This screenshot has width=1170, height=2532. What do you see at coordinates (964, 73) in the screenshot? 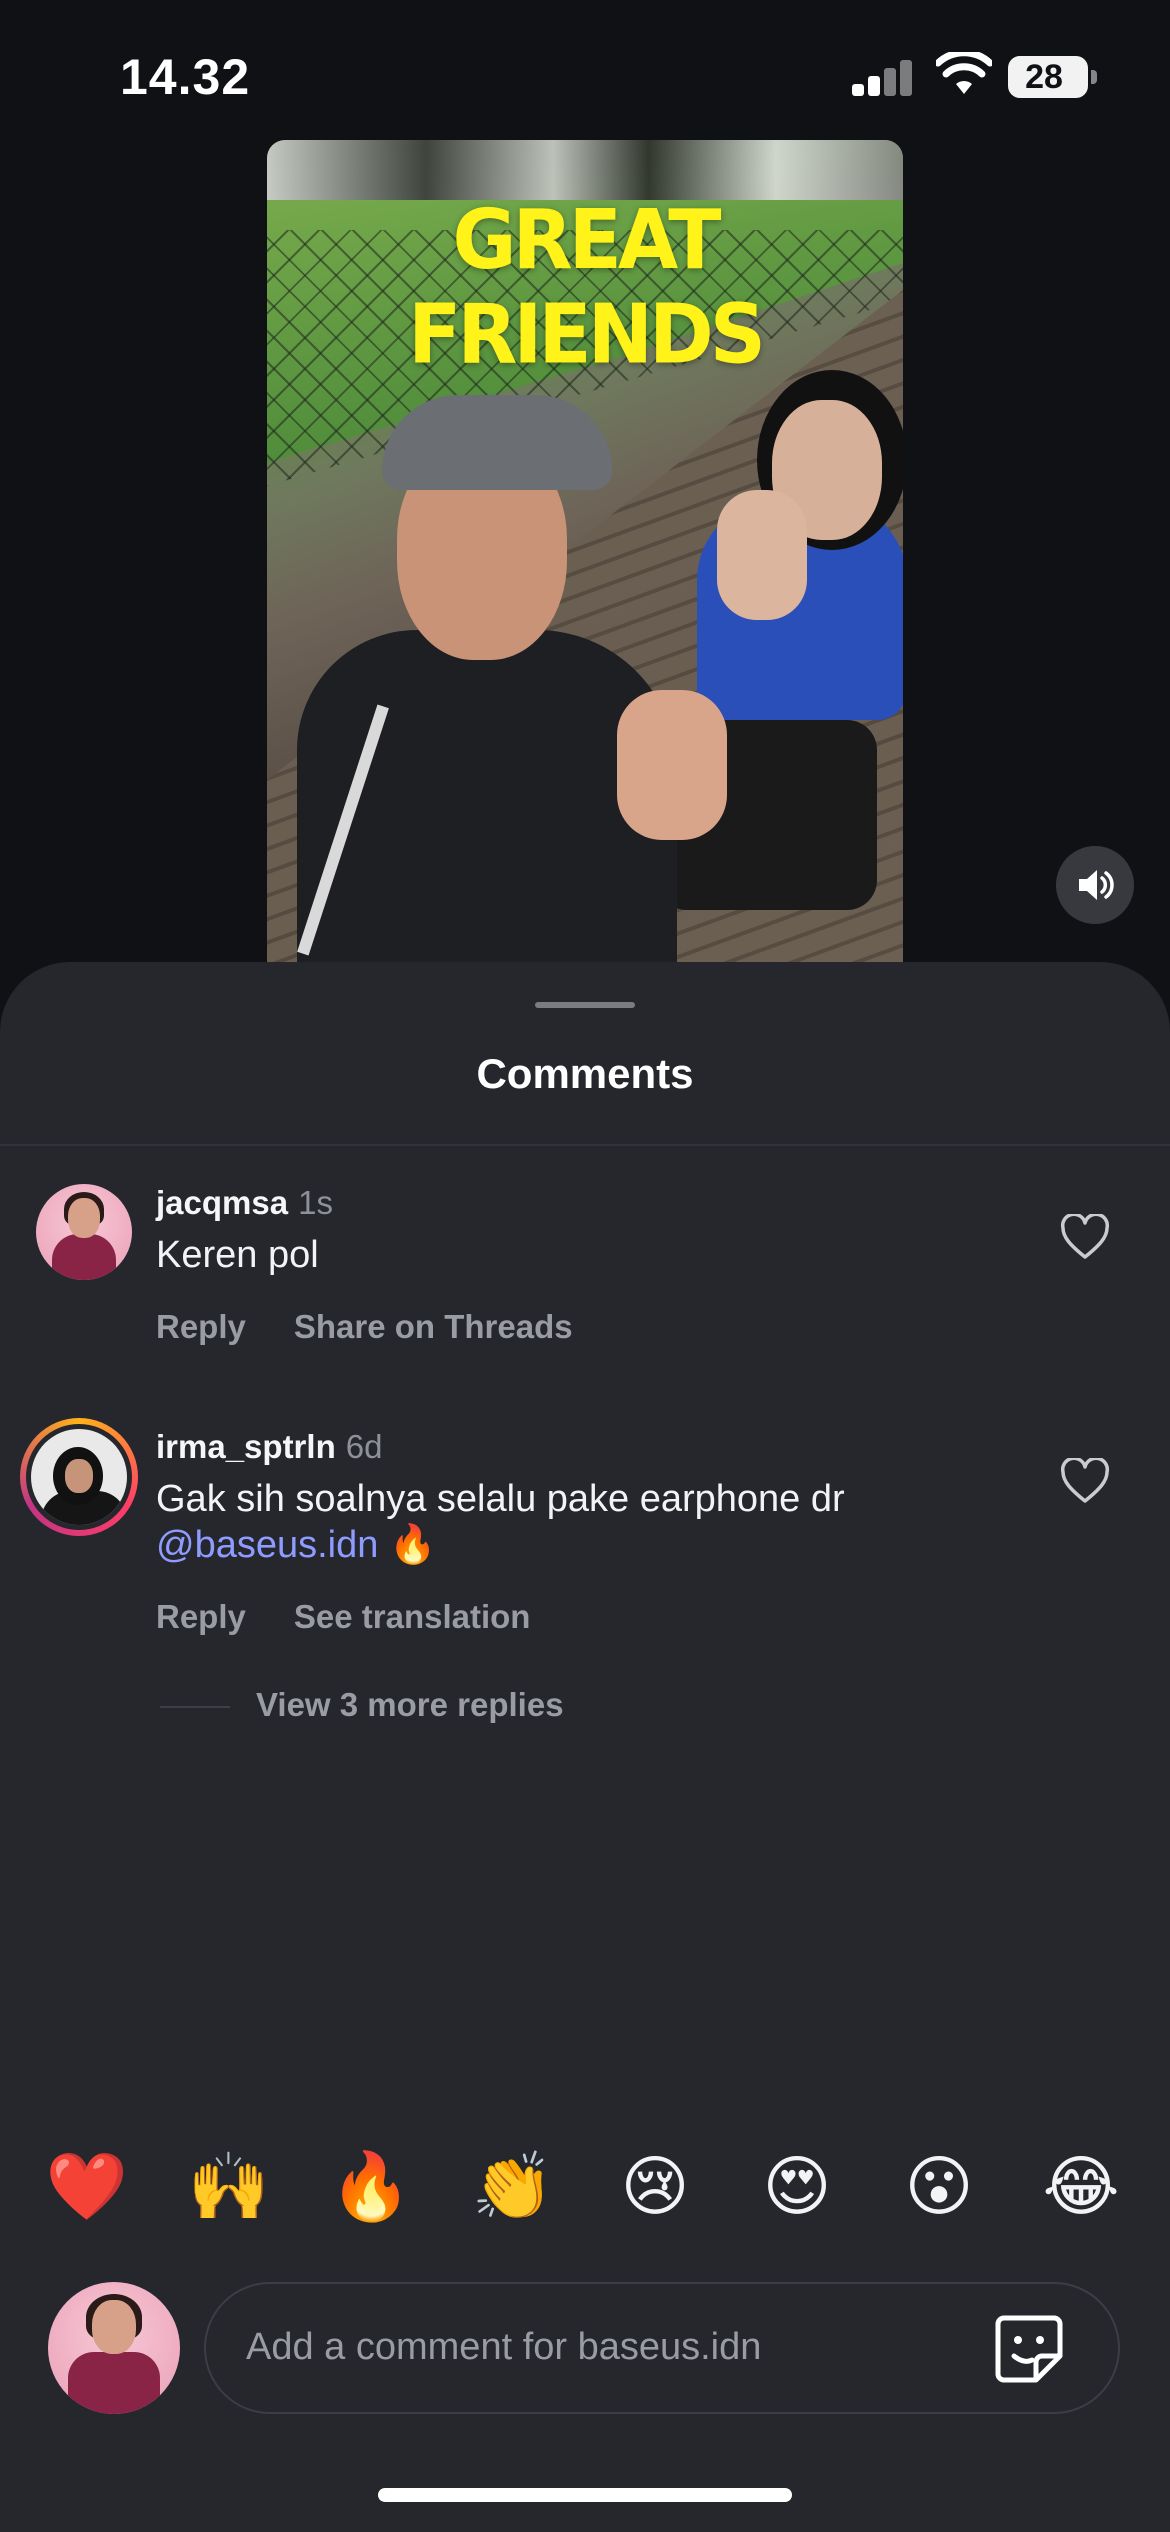
I see `wifi-icon` at bounding box center [964, 73].